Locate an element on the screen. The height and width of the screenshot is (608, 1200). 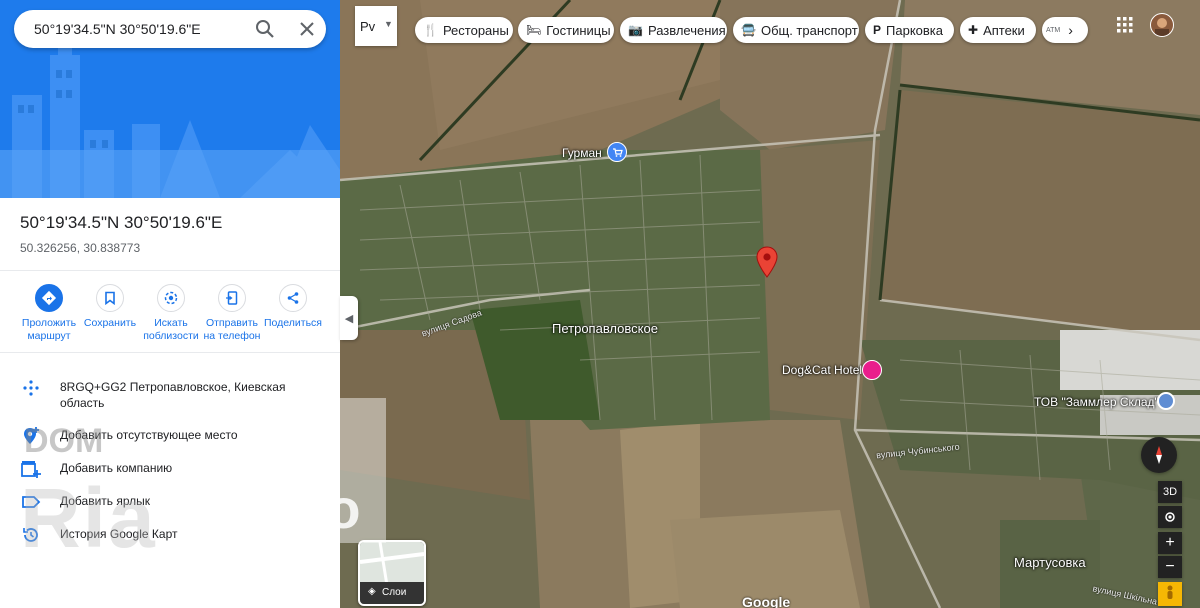
send-to-phone-button: Отправить на телефон is located at coordinates (232, 313).